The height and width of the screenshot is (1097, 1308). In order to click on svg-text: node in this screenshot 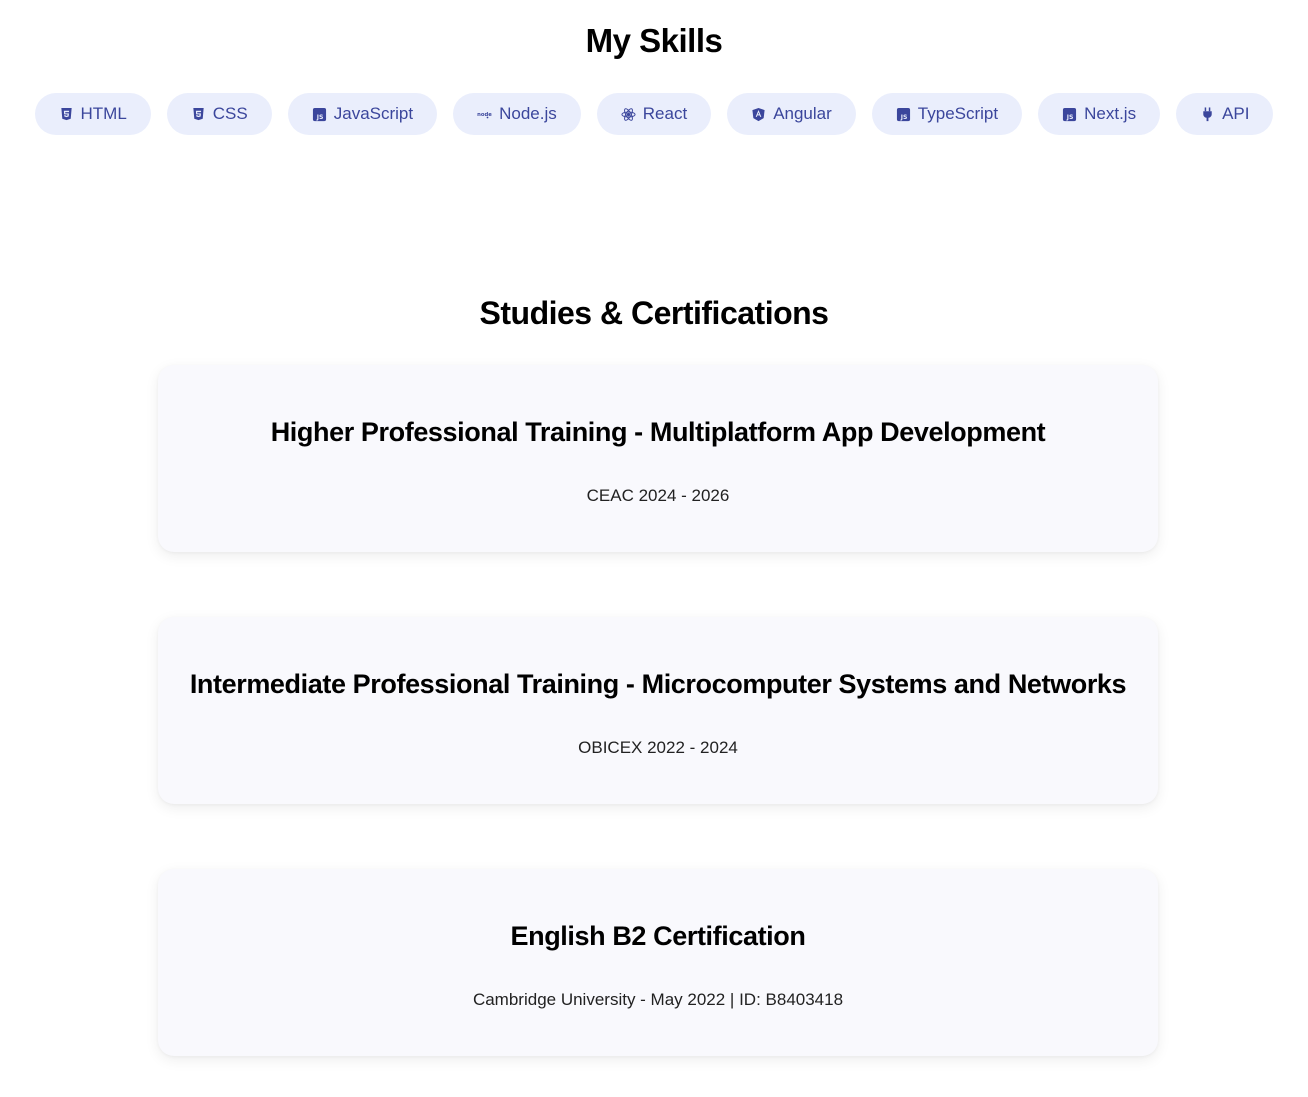, I will do `click(484, 115)`.